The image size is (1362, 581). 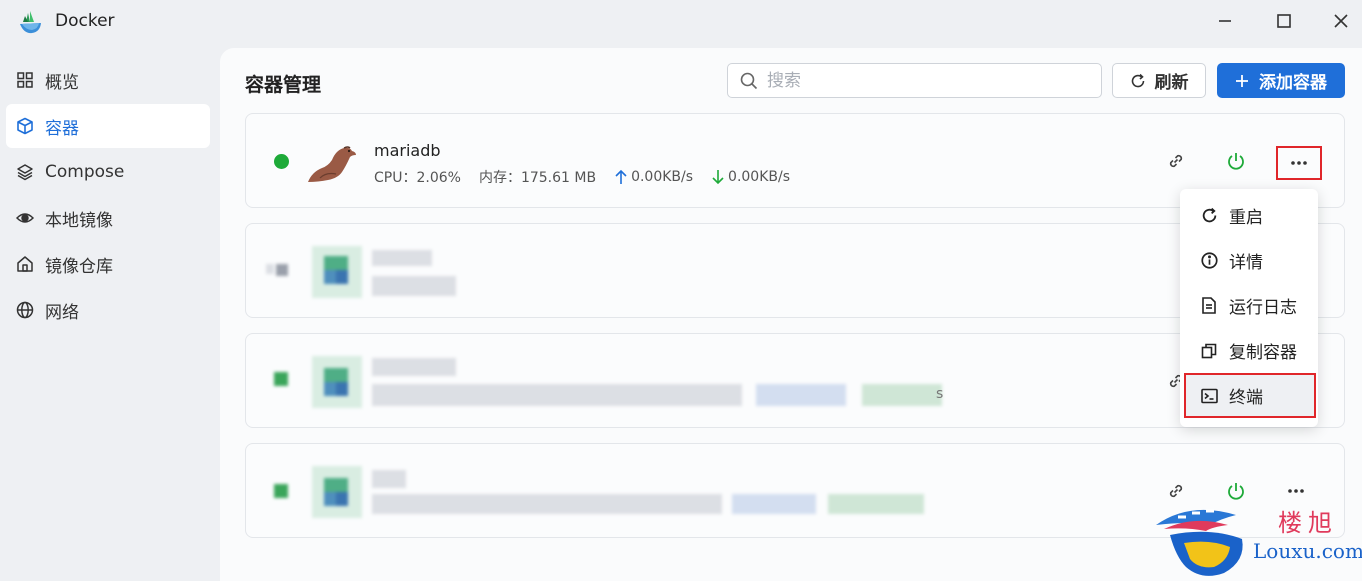 What do you see at coordinates (417, 178) in the screenshot?
I see `cpu-usage: CPU：2.06%` at bounding box center [417, 178].